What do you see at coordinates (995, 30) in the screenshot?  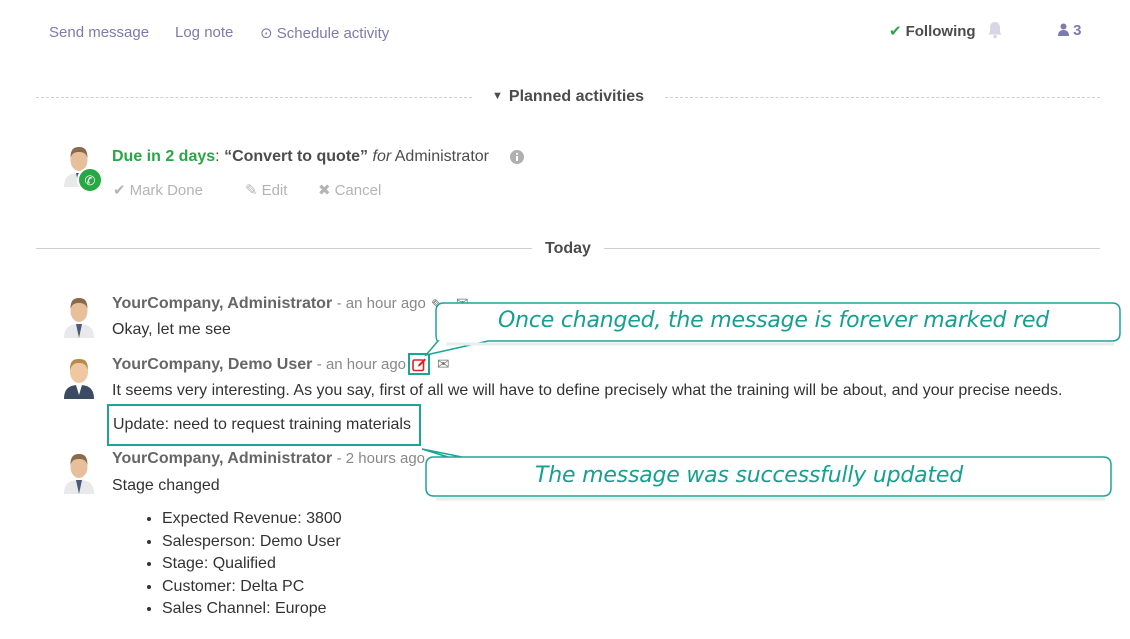 I see `bell-icon` at bounding box center [995, 30].